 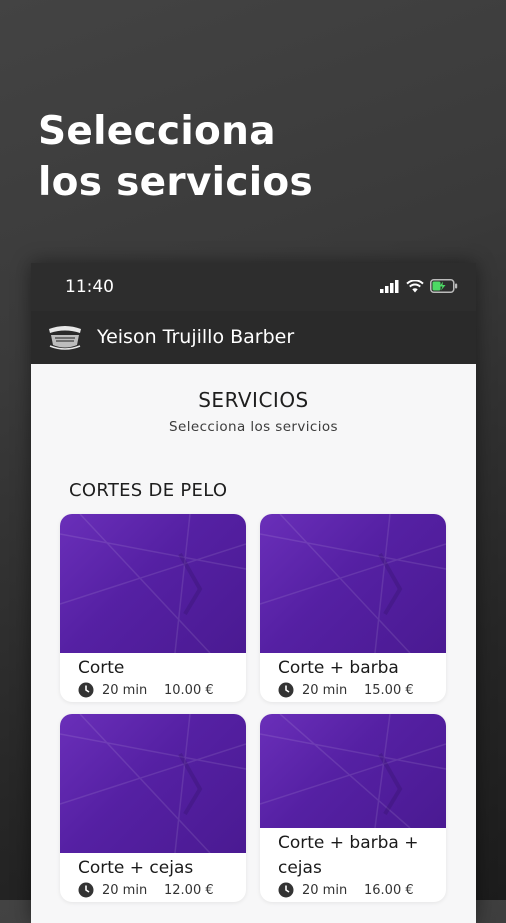 I want to click on service-price: 16.00 €, so click(x=389, y=890).